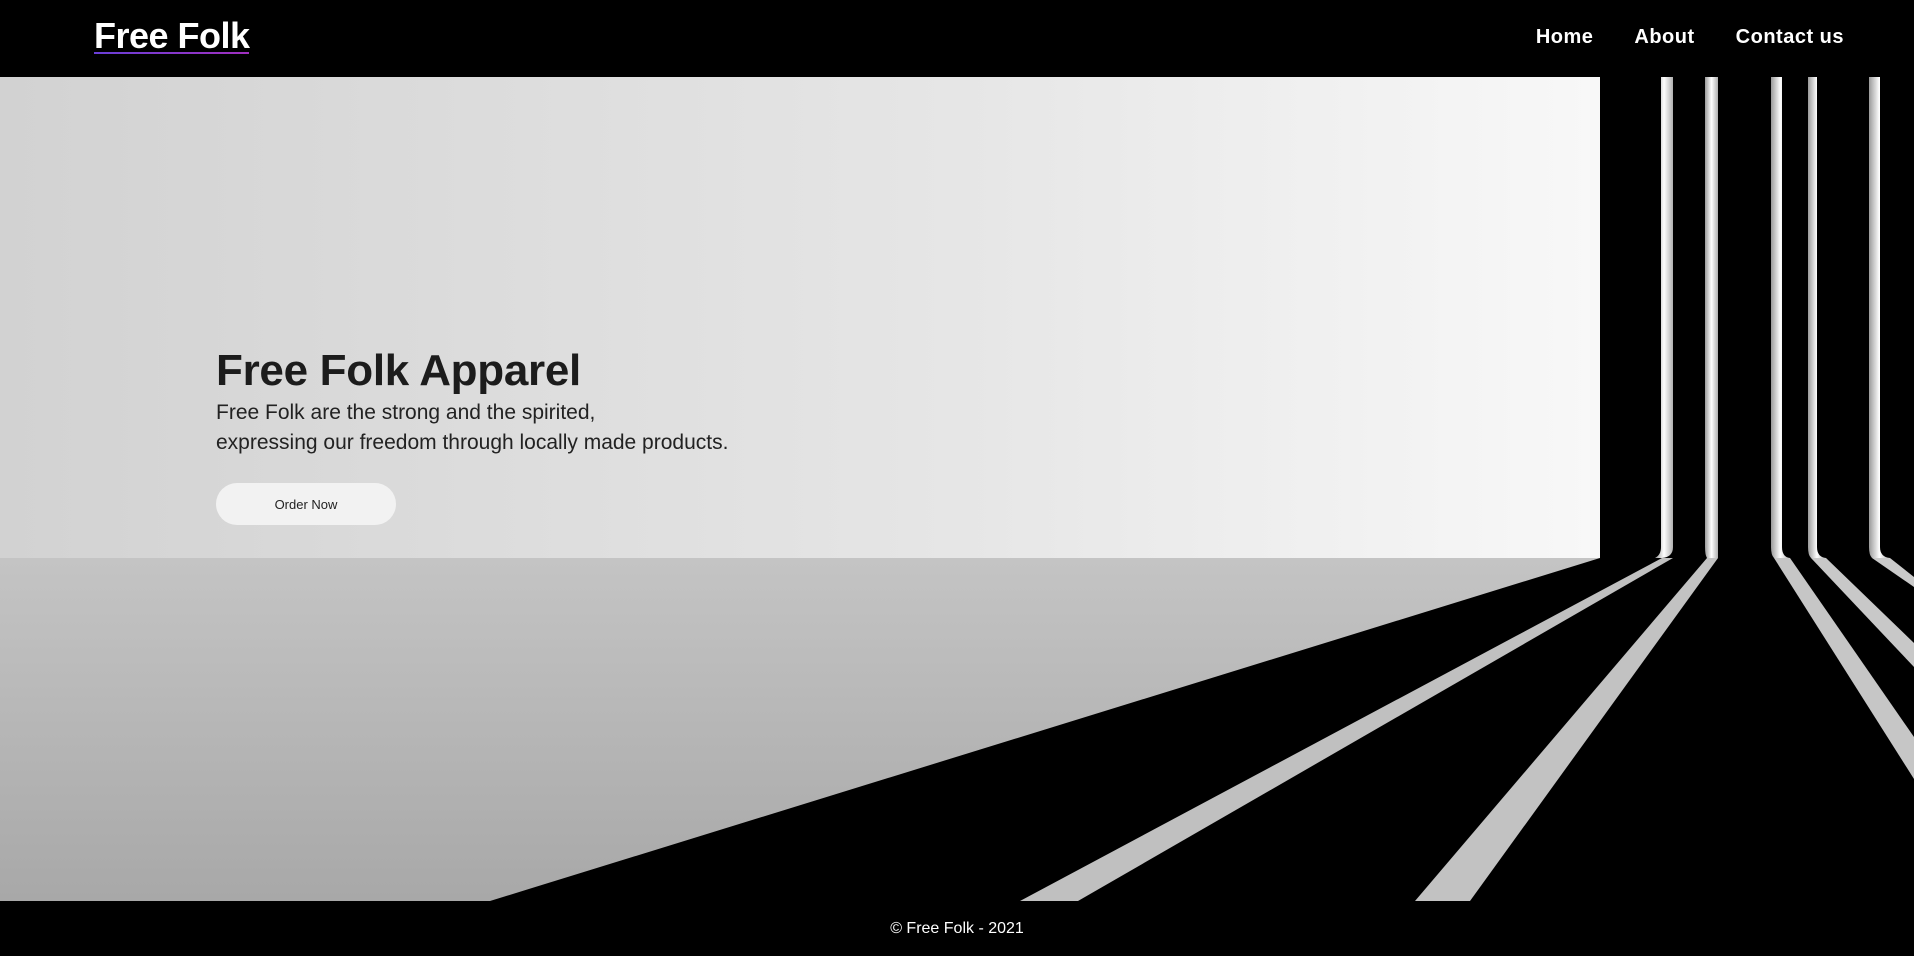  I want to click on order-now-button: Order Now, so click(306, 504).